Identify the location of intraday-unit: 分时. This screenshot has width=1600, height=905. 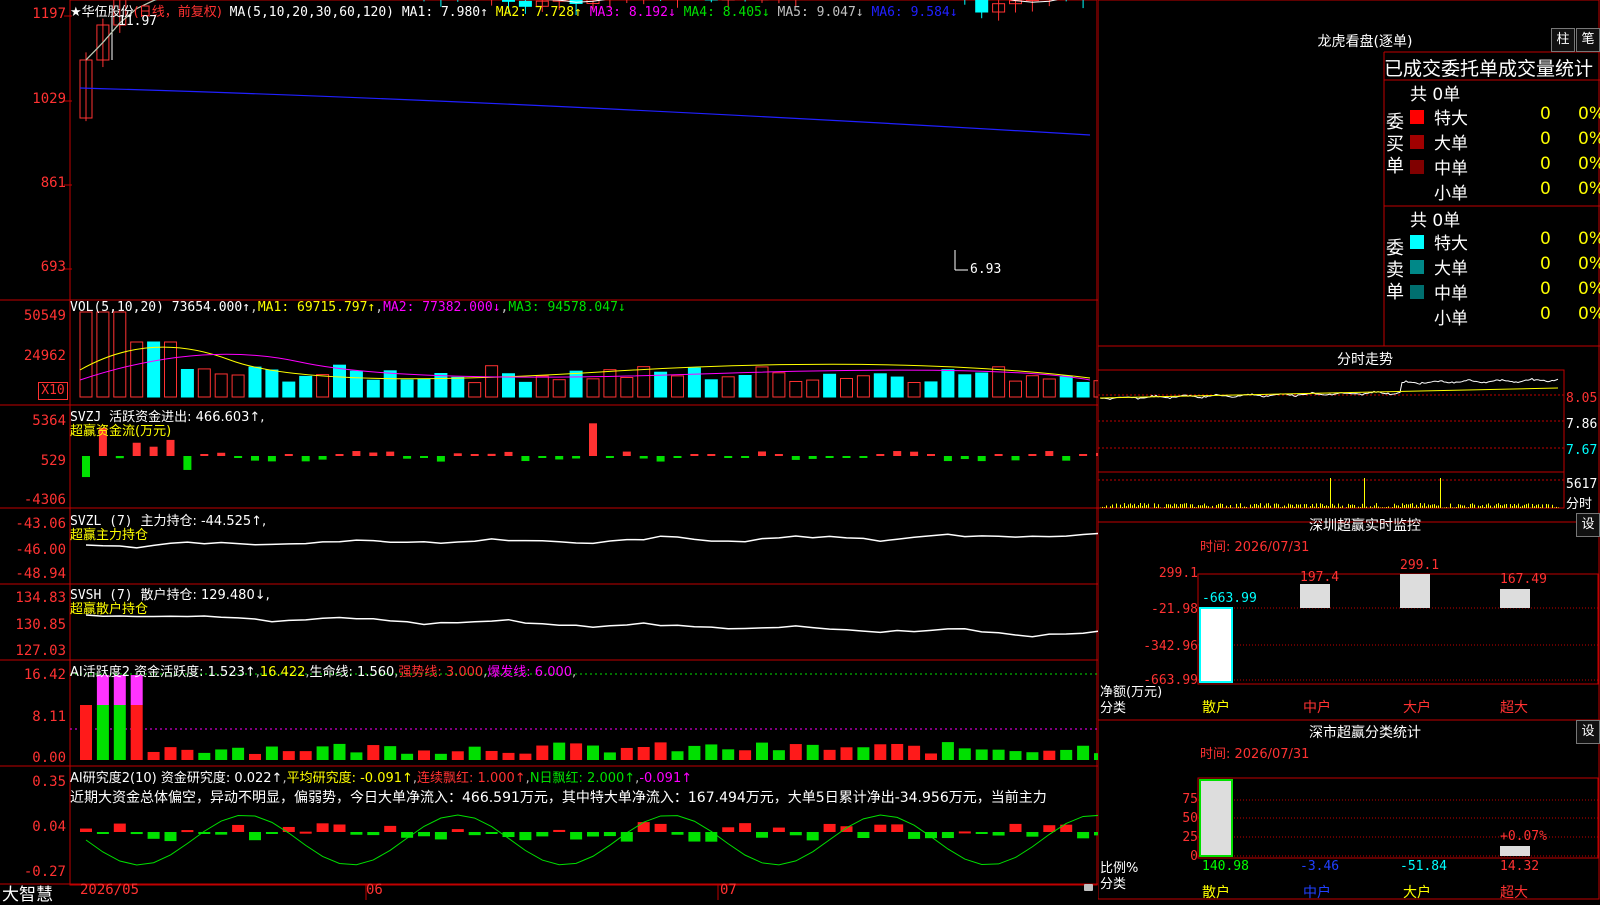
(1579, 502).